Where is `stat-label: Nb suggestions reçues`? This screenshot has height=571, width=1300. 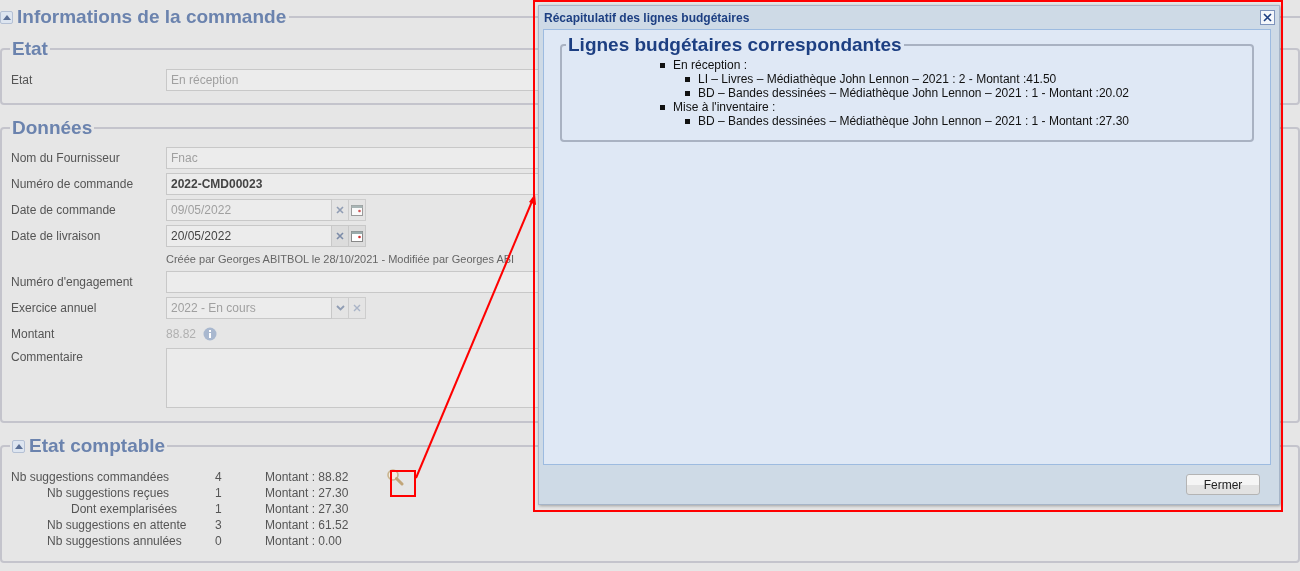 stat-label: Nb suggestions reçues is located at coordinates (108, 493).